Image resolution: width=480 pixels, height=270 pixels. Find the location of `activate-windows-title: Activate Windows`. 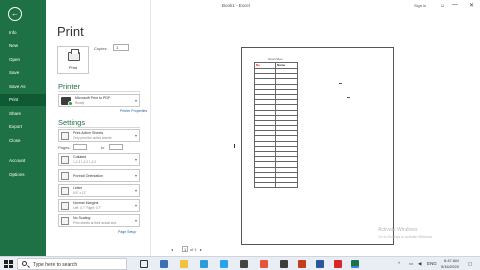

activate-windows-title: Activate Windows is located at coordinates (398, 230).